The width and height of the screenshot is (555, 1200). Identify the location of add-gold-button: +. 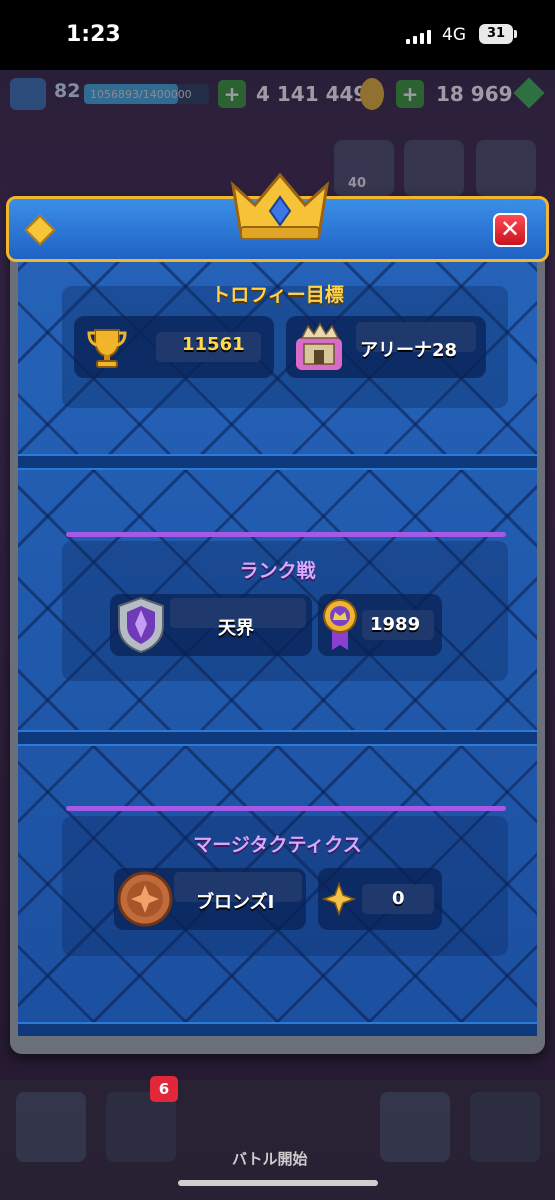
(232, 94).